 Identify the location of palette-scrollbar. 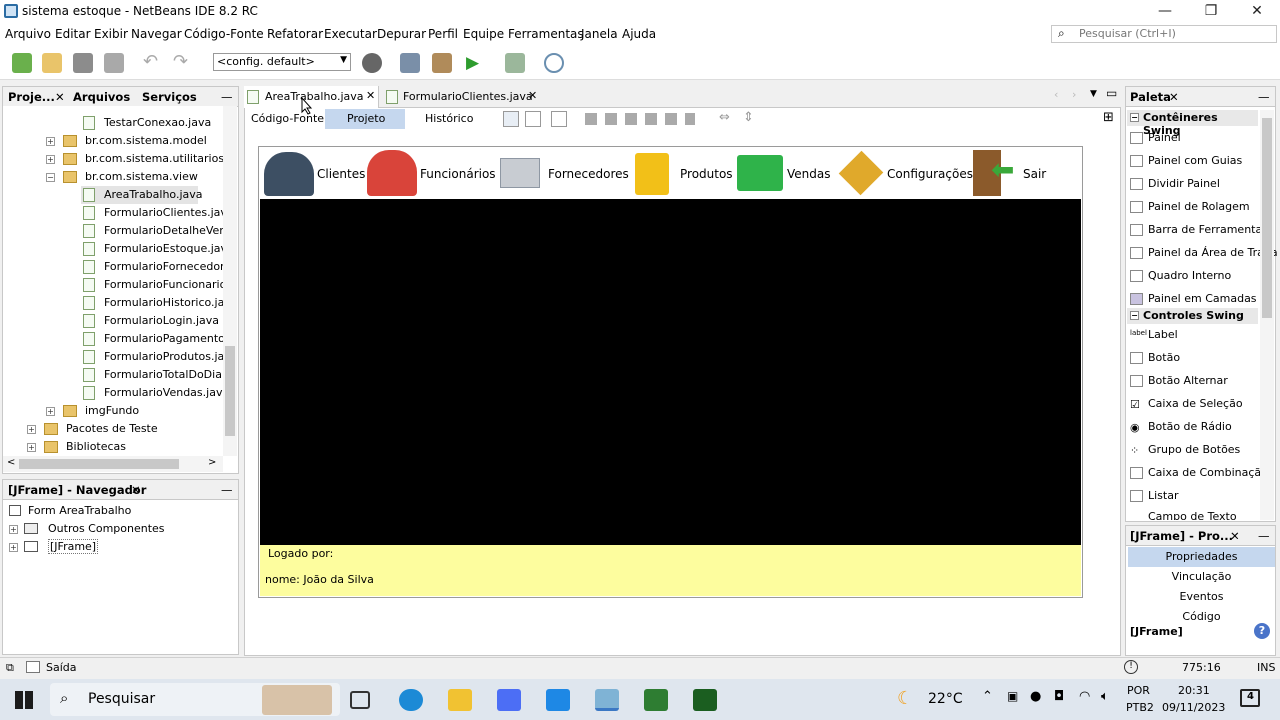
(1267, 315).